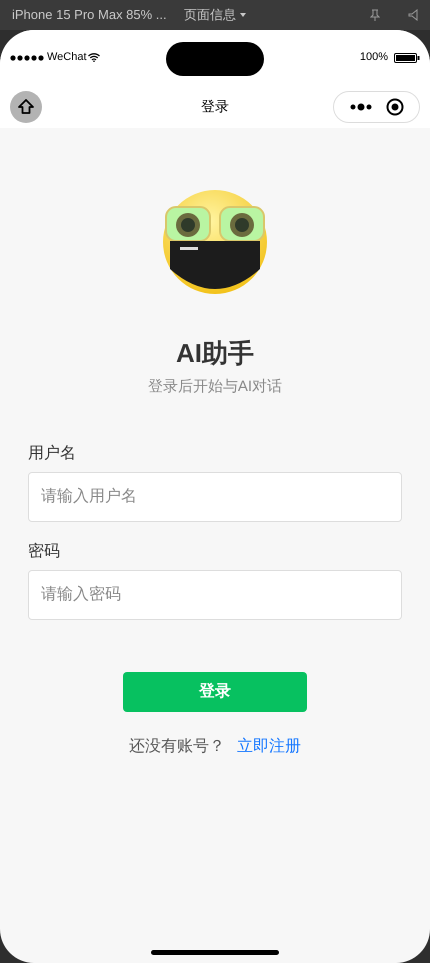 The width and height of the screenshot is (430, 963). What do you see at coordinates (67, 58) in the screenshot?
I see `carrier-label: WeChat` at bounding box center [67, 58].